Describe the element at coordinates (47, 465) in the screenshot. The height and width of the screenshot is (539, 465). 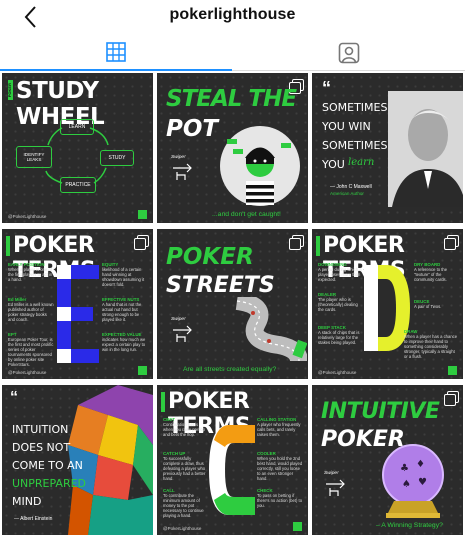
I see `quote-line-3: COME TO AN` at that location.